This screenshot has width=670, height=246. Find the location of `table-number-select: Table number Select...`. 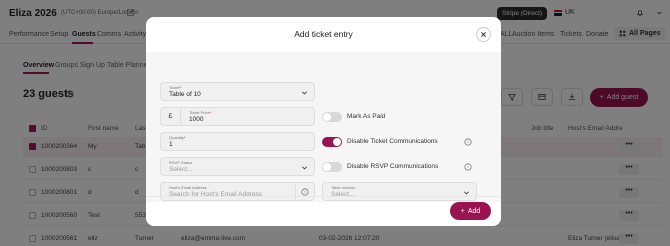

table-number-select: Table number Select... is located at coordinates (399, 191).